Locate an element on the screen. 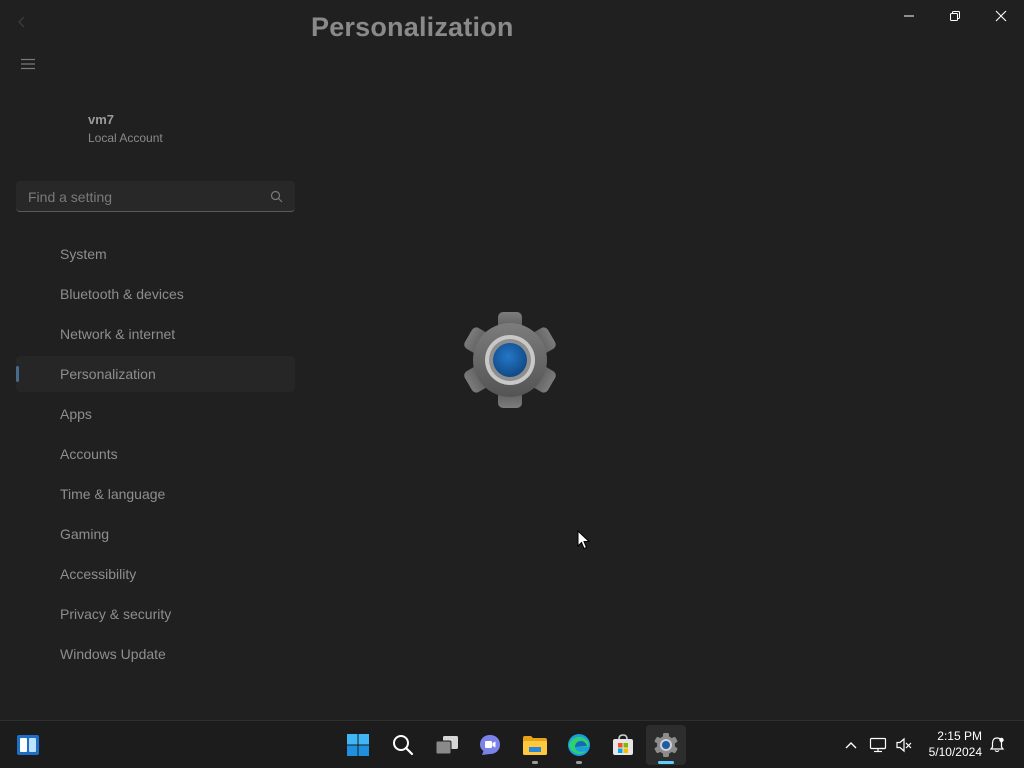 The height and width of the screenshot is (768, 1024). taskbar: 2:15 PM 5/10/2024 is located at coordinates (512, 744).